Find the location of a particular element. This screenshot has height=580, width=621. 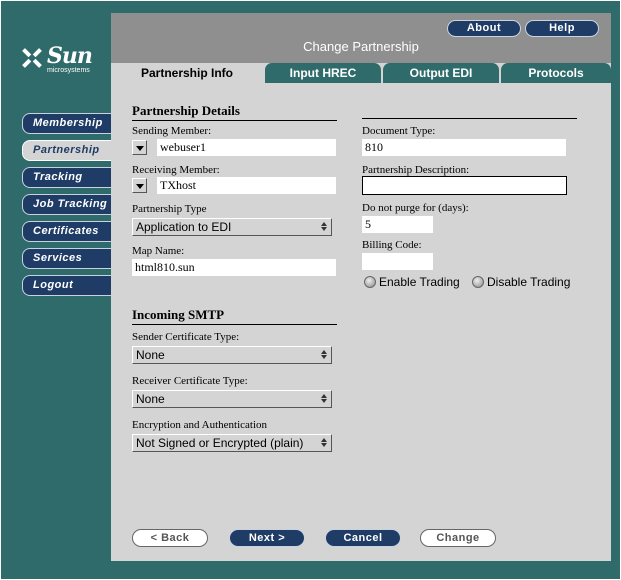

sidebar-item-job-tracking: Job Tracking is located at coordinates (67, 204).